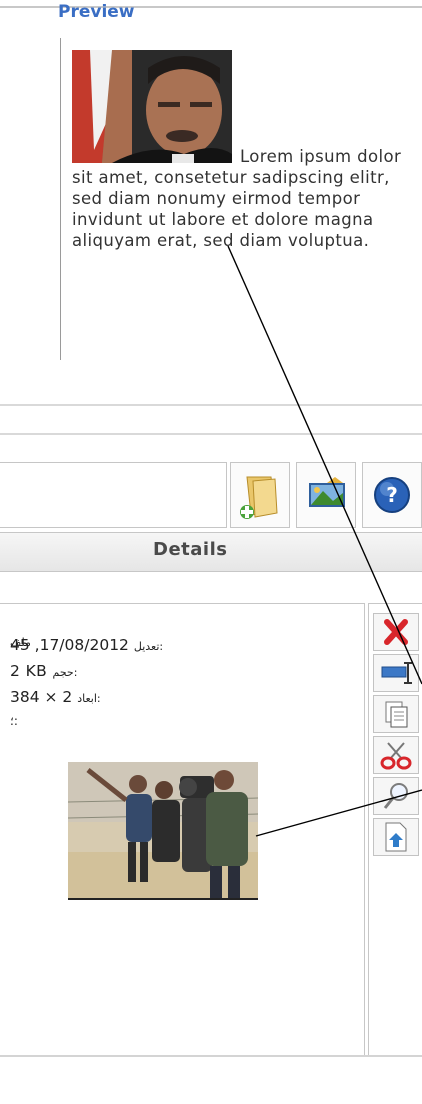  Describe the element at coordinates (55, 697) in the screenshot. I see `dims-line: 384 × 2 ابعاد:` at that location.